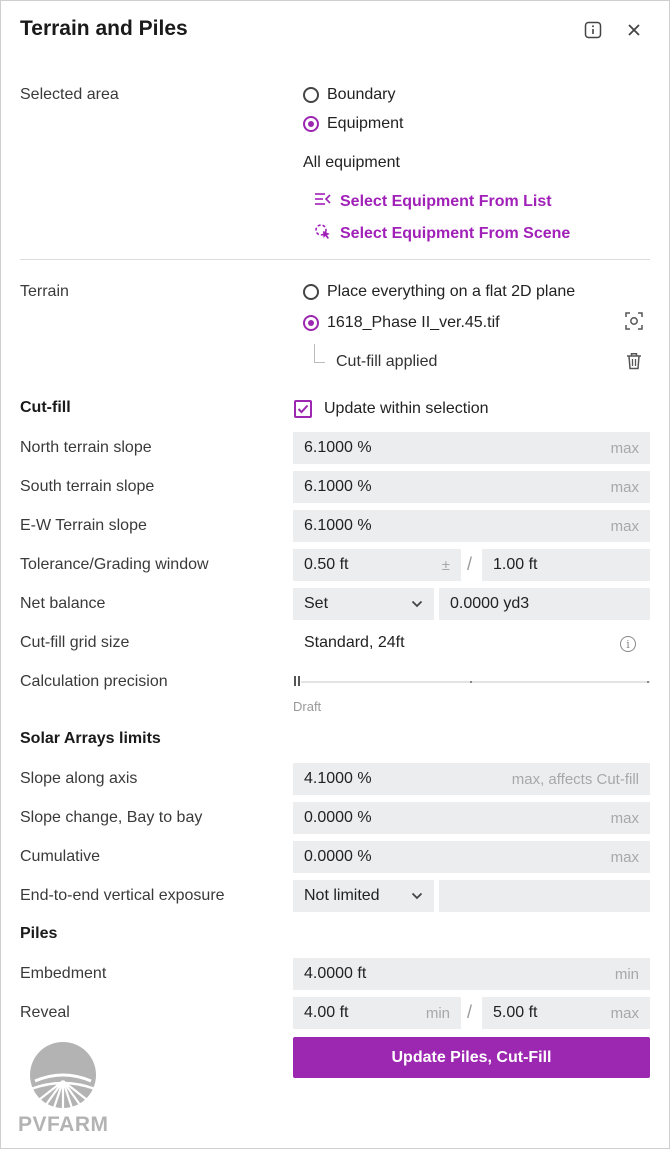 The width and height of the screenshot is (670, 1149). Describe the element at coordinates (566, 565) in the screenshot. I see `grading-window-input: 1.00 ft` at that location.